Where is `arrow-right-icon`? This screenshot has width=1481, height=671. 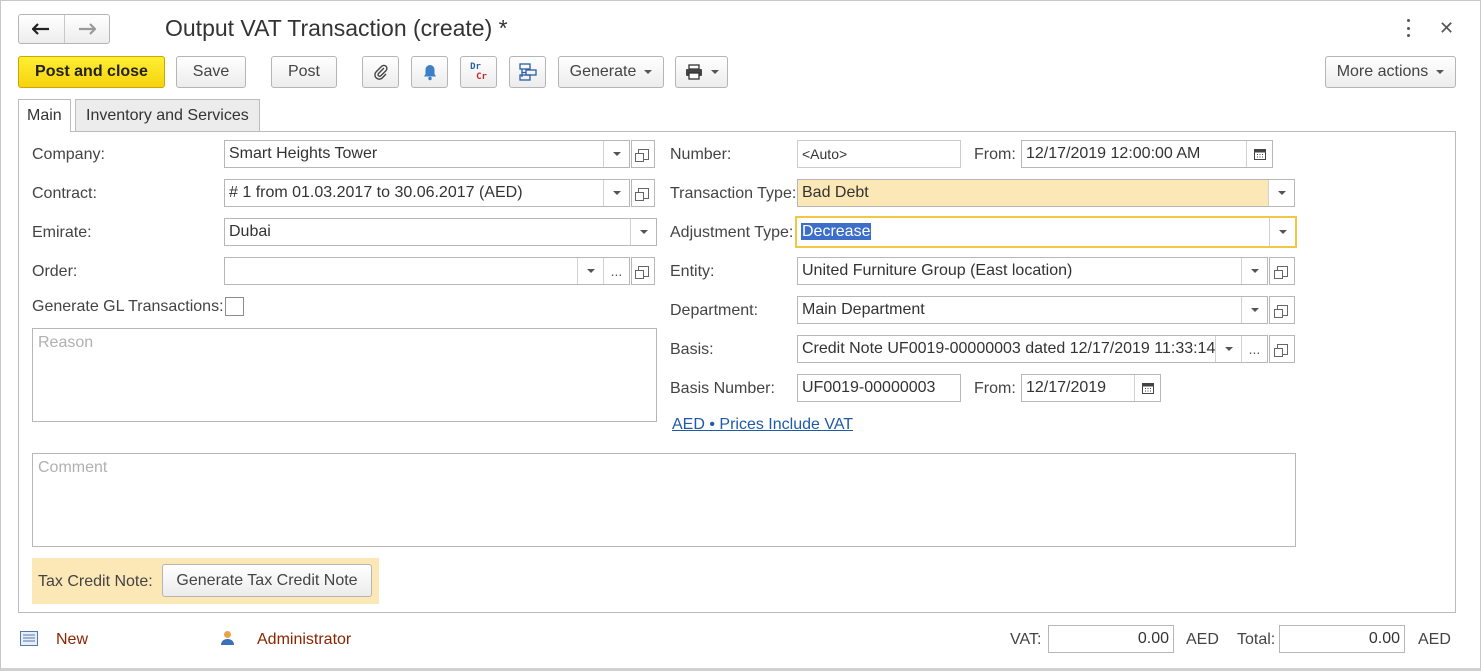 arrow-right-icon is located at coordinates (87, 29).